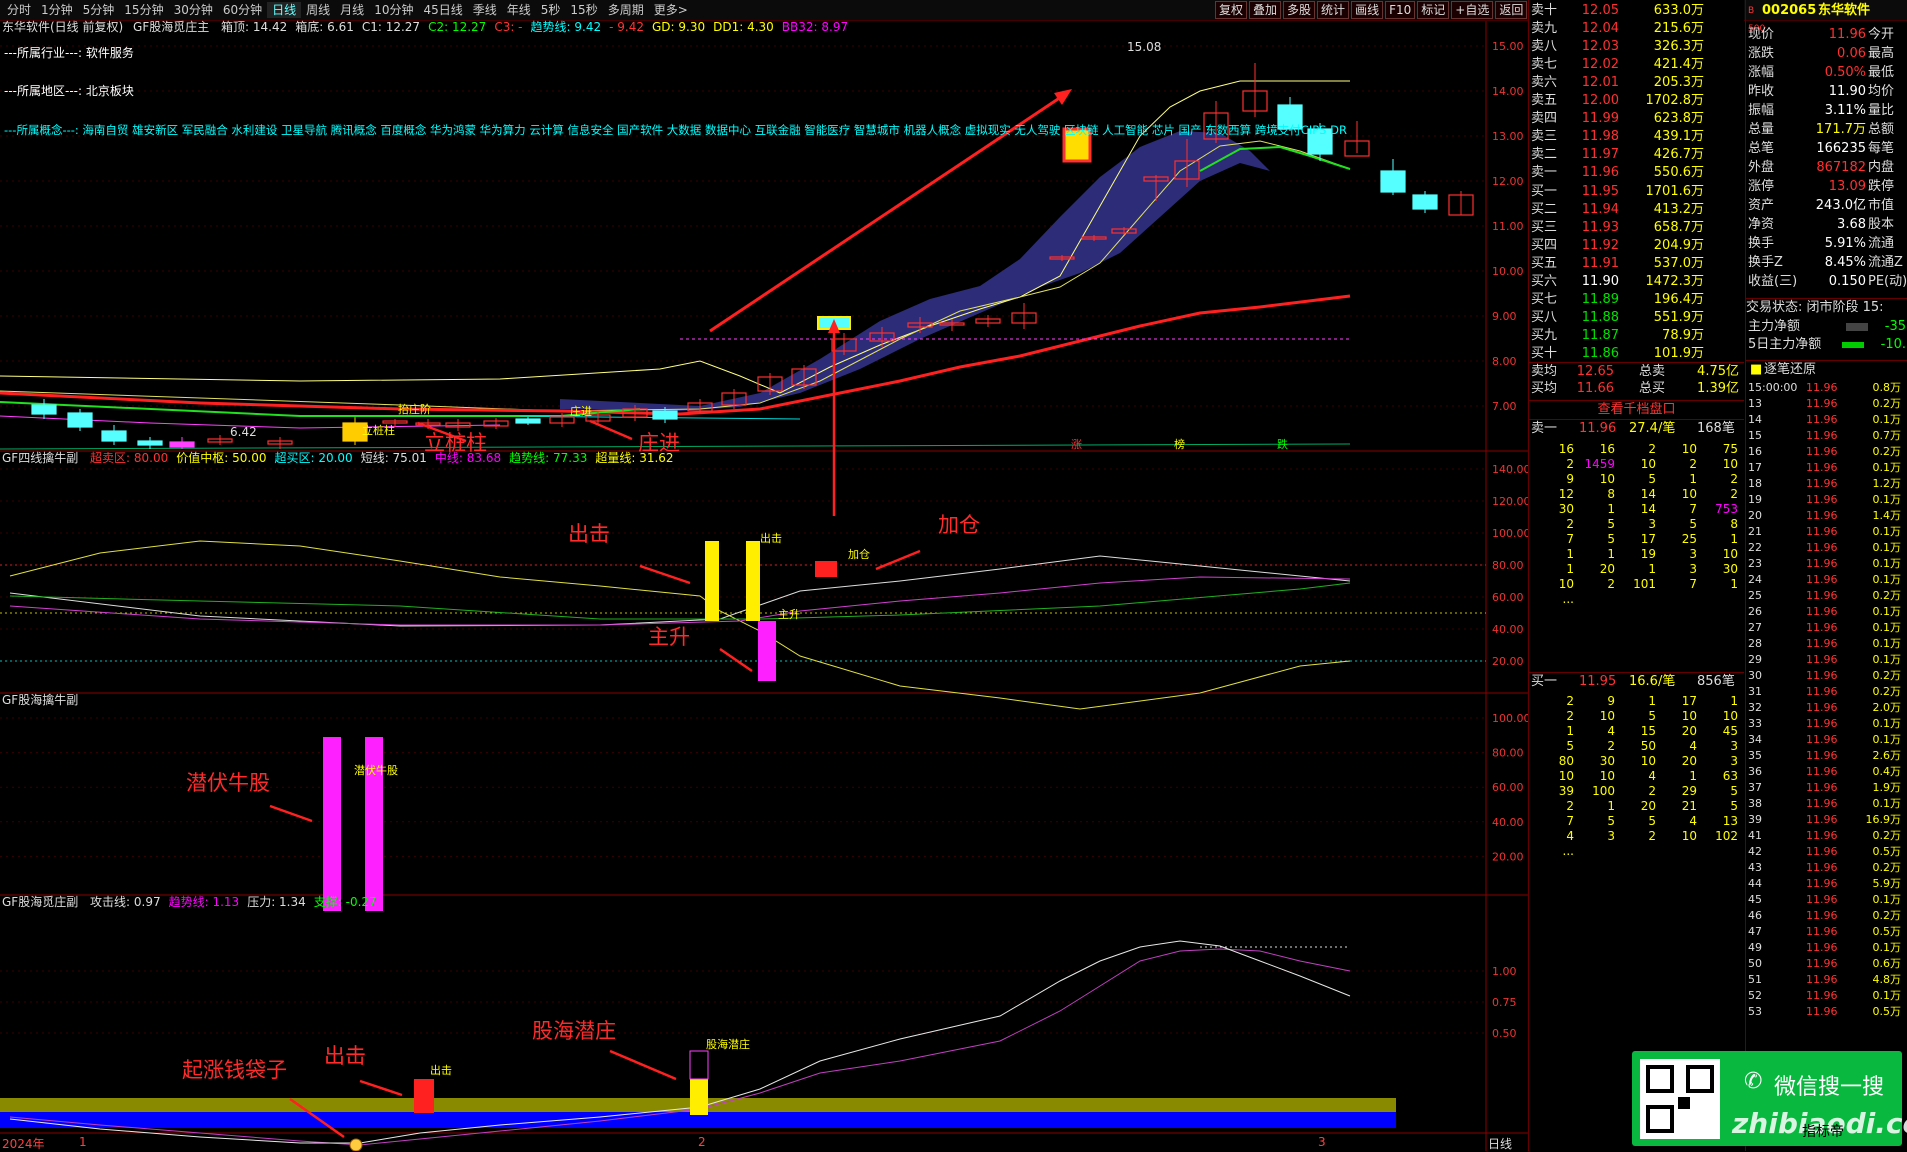  Describe the element at coordinates (284, 10) in the screenshot. I see `period-tab: 日线` at that location.